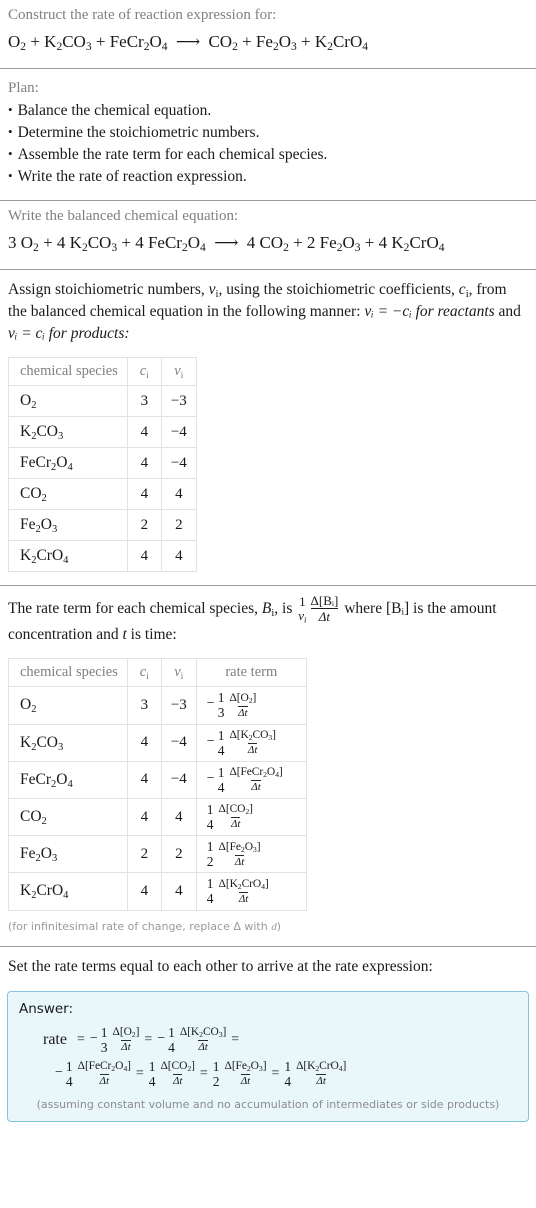  I want to click on table-row: K2CO3 4 −4, so click(102, 432).